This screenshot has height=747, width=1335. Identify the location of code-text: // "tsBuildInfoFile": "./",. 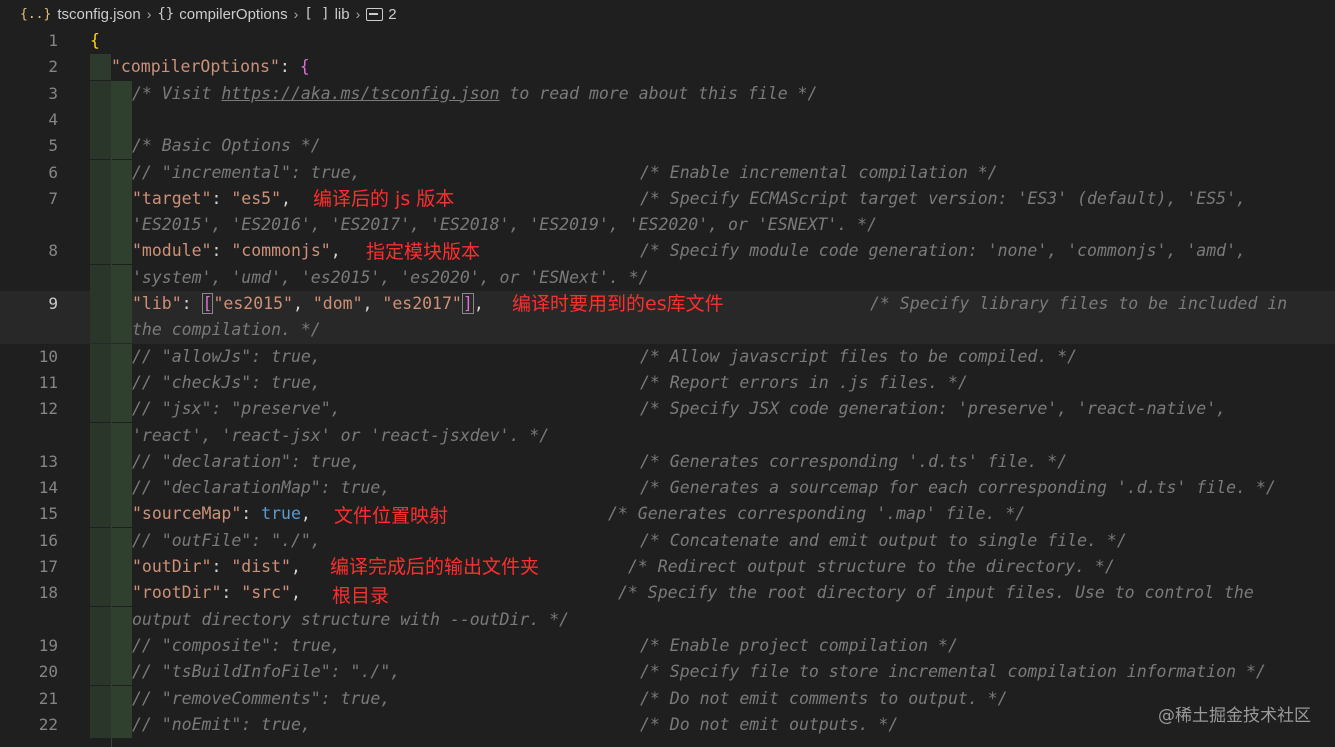
(266, 672).